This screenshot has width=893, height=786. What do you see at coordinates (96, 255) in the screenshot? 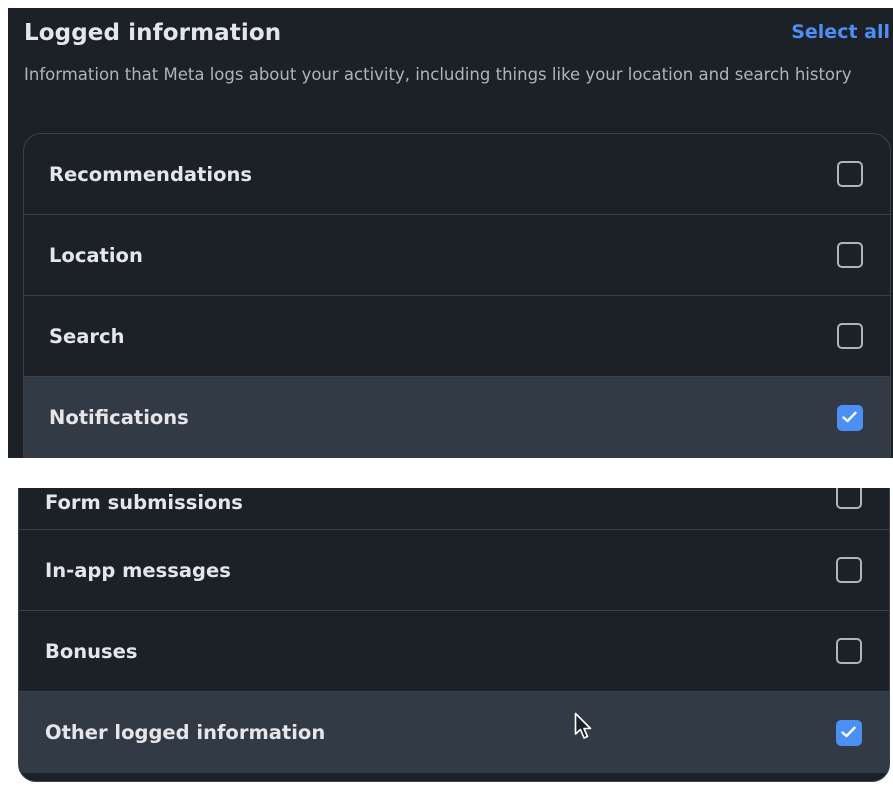
I see `option-label: Location` at bounding box center [96, 255].